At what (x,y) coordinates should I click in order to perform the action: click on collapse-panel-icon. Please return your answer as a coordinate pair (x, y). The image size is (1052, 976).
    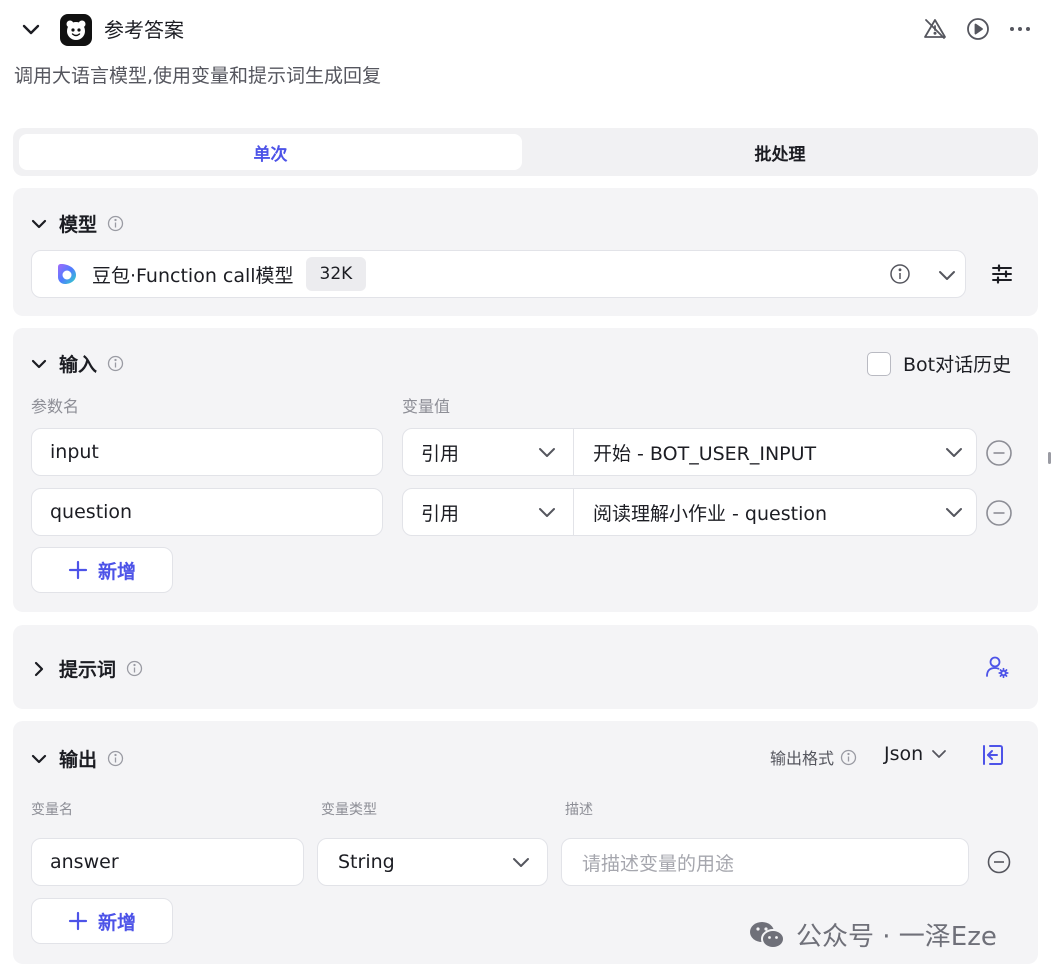
    Looking at the image, I should click on (993, 755).